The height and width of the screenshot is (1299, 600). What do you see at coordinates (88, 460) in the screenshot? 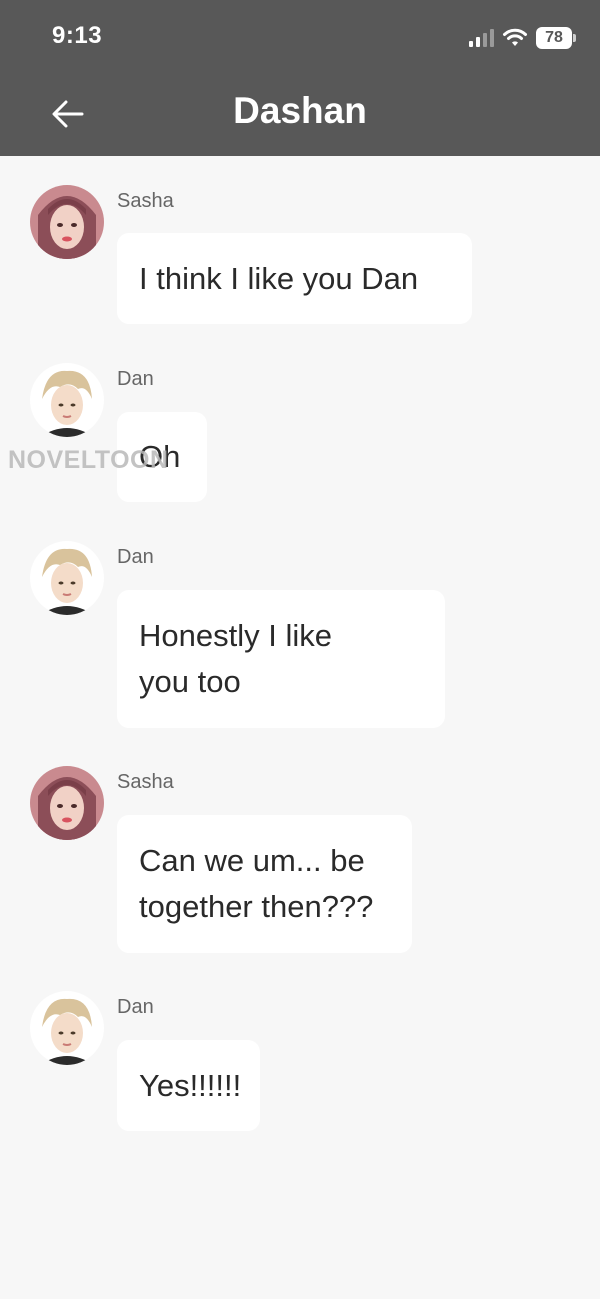
I see `noveltoon-watermark: NOVELTOON` at bounding box center [88, 460].